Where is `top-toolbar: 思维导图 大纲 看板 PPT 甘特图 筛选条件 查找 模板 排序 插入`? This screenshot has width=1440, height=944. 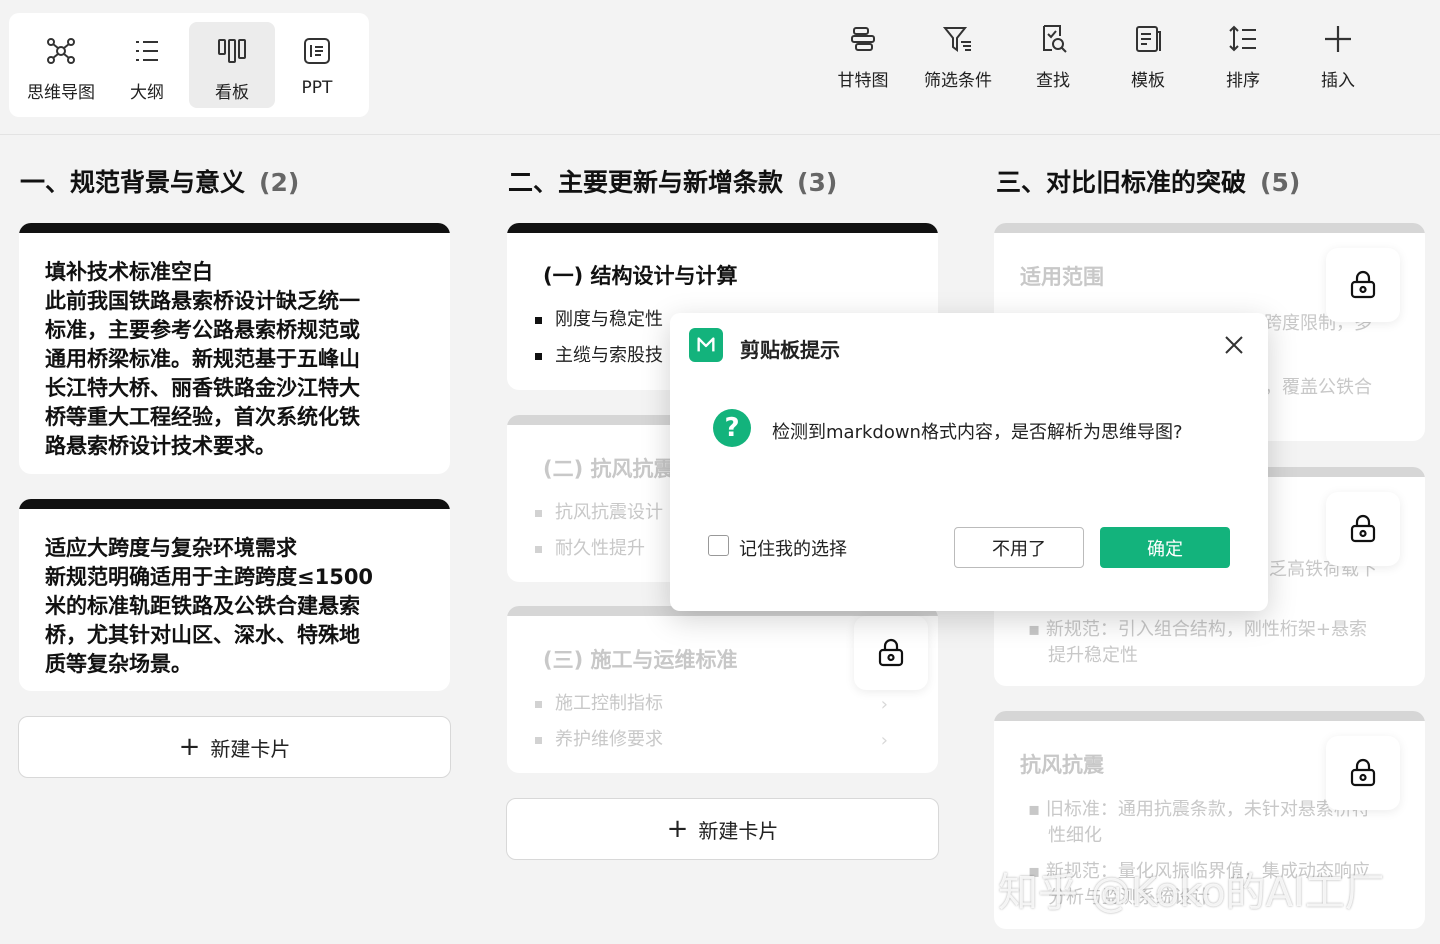
top-toolbar: 思维导图 大纲 看板 PPT 甘特图 筛选条件 查找 模板 排序 插入 is located at coordinates (720, 67).